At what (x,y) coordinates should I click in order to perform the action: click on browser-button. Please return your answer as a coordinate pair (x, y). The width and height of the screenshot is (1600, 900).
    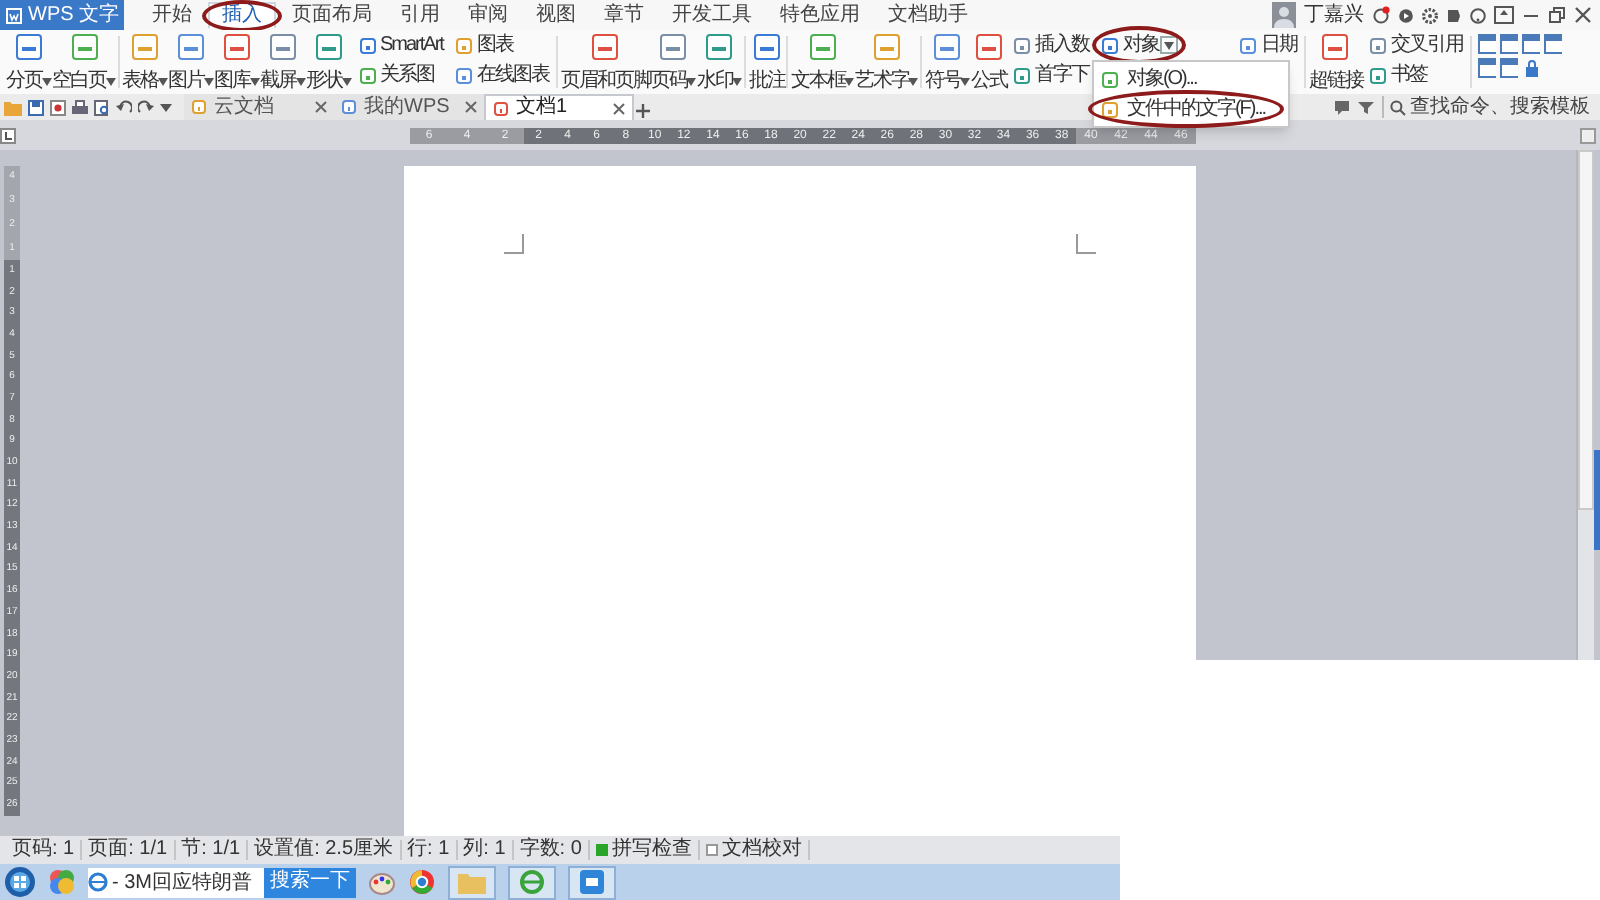
    Looking at the image, I should click on (532, 882).